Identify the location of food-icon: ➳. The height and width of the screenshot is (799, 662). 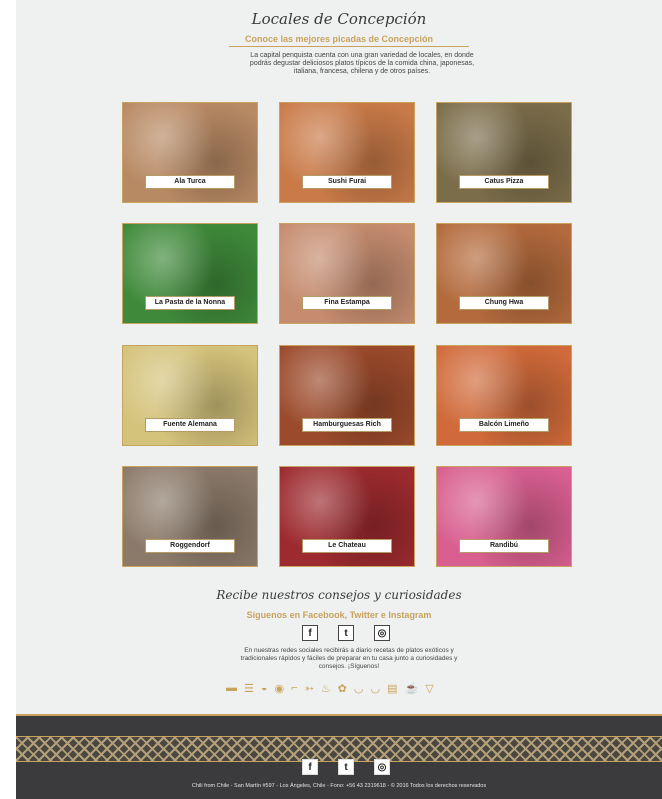
(309, 689).